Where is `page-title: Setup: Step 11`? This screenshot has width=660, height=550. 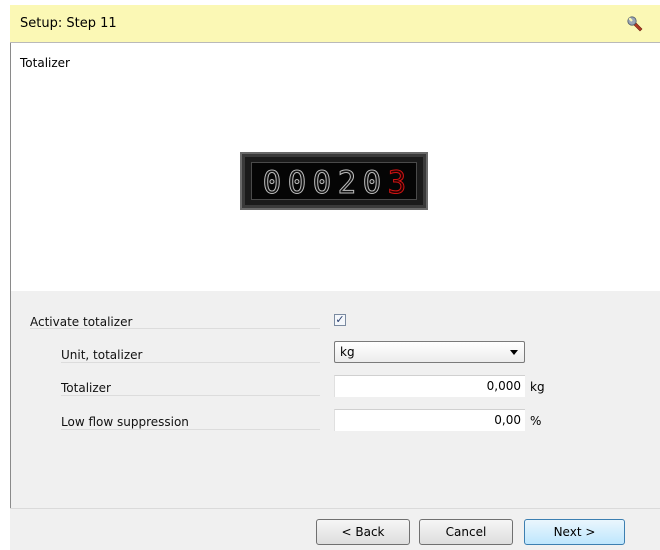 page-title: Setup: Step 11 is located at coordinates (68, 23).